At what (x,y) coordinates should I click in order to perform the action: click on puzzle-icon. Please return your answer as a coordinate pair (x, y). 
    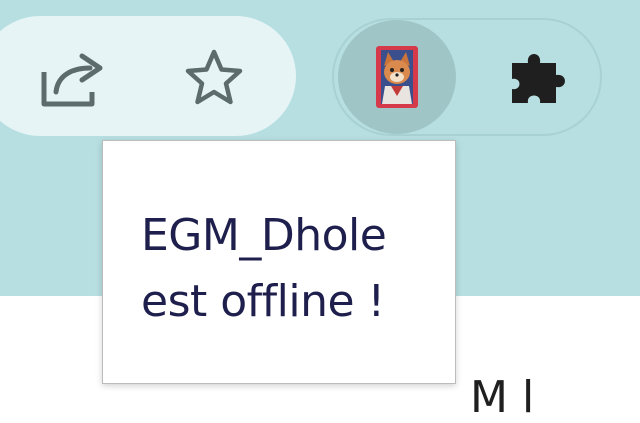
    Looking at the image, I should click on (540, 78).